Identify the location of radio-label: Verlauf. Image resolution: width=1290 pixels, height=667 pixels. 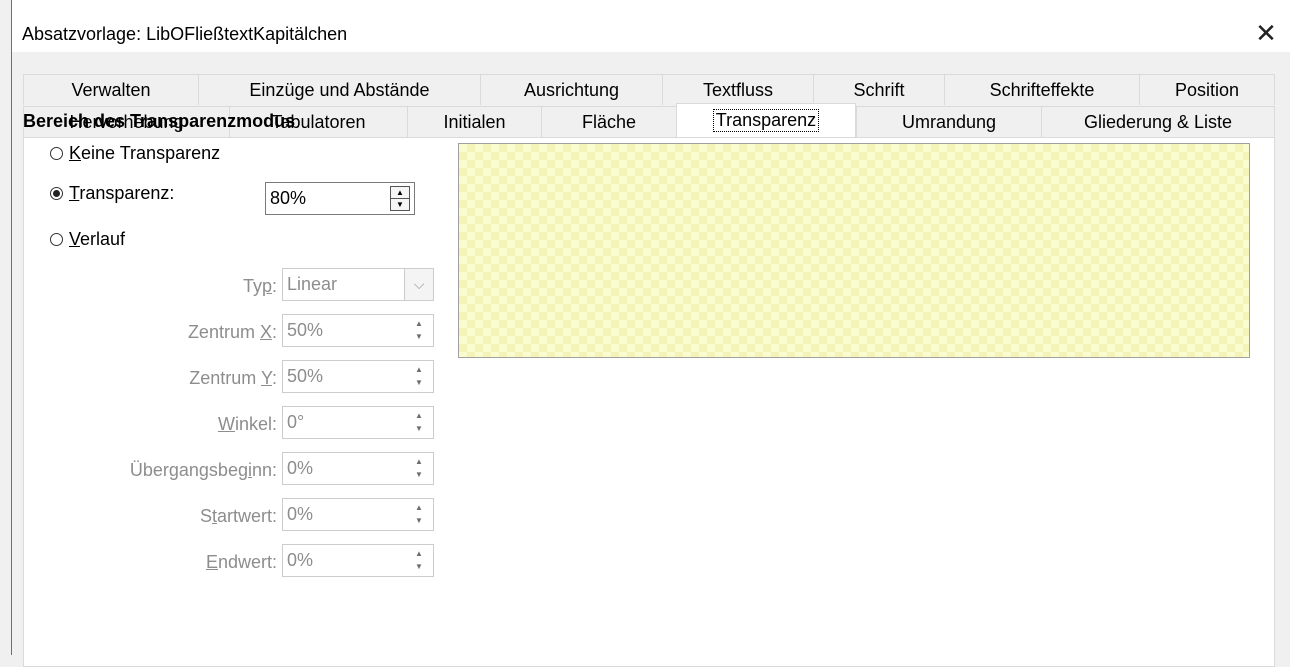
(97, 239).